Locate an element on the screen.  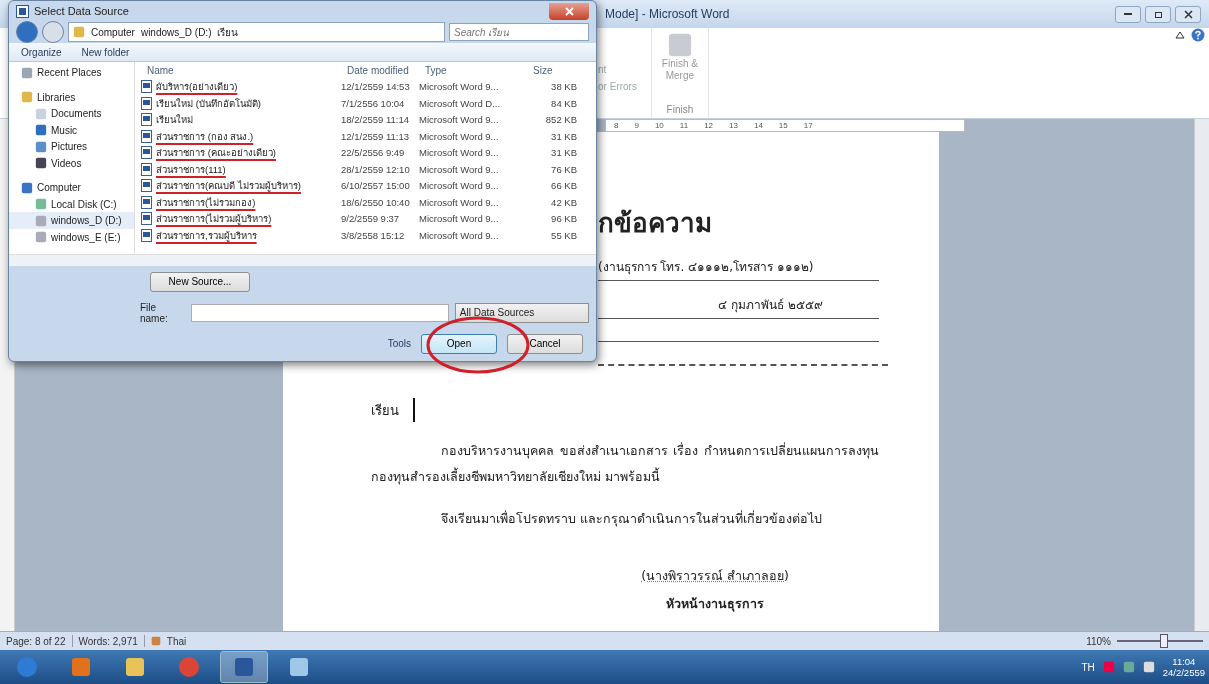
zoom-level: 110% is located at coordinates (1098, 641).